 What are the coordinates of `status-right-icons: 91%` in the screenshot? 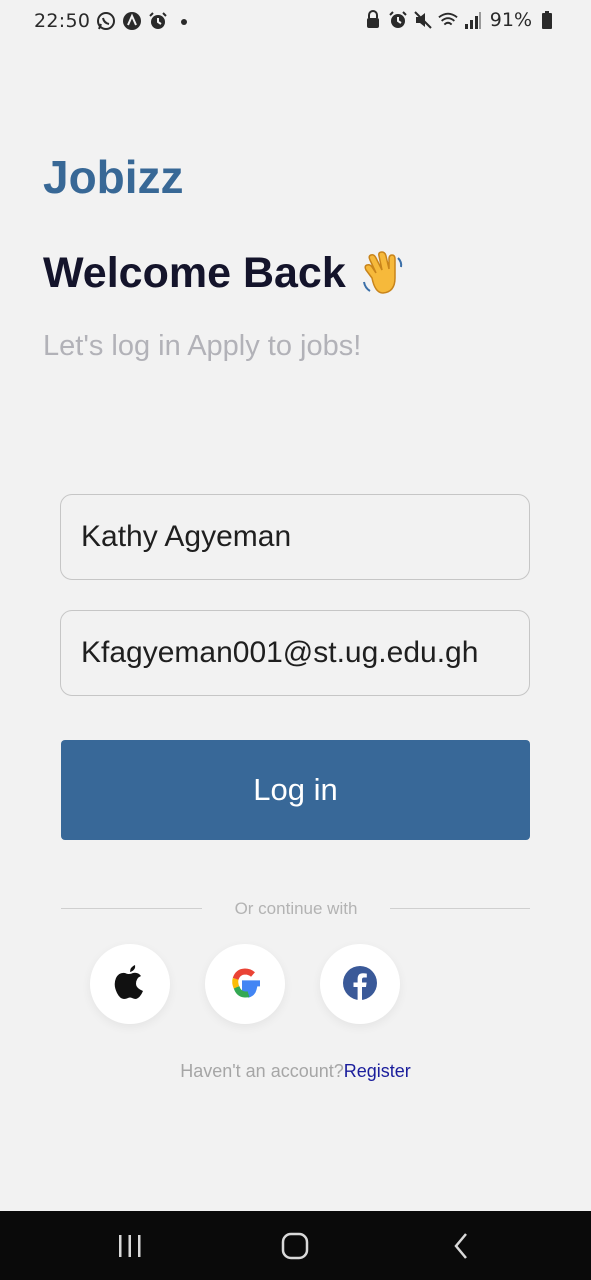 It's located at (460, 20).